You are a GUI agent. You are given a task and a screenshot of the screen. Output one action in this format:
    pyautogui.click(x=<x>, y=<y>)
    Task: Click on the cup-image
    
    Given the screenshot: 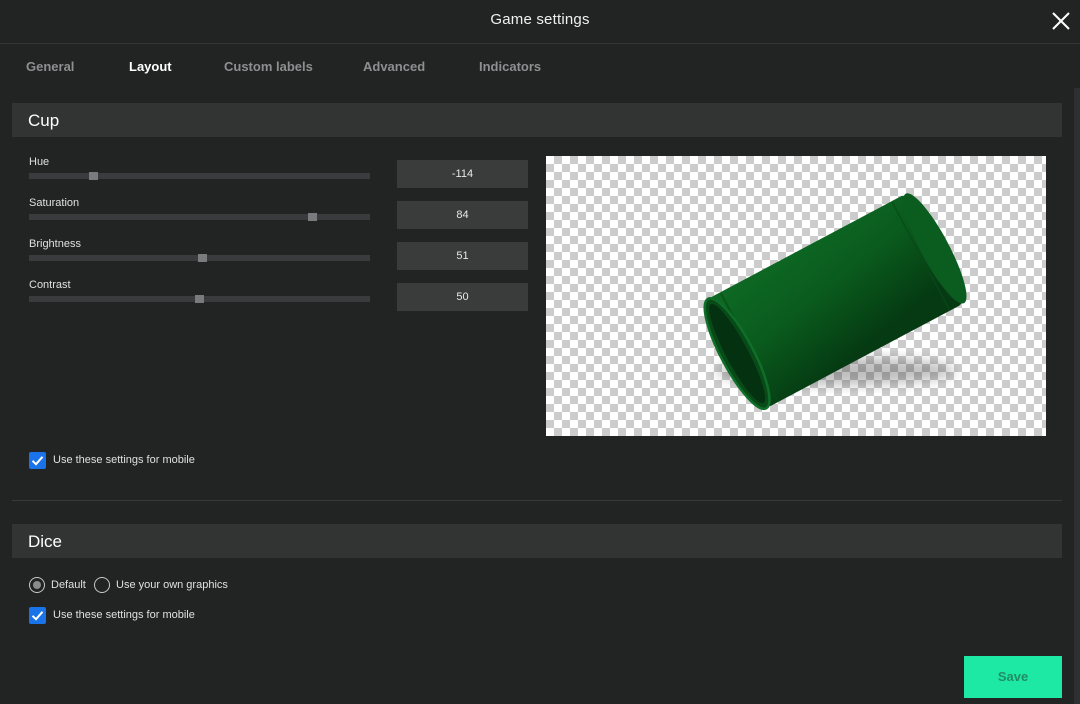 What is the action you would take?
    pyautogui.click(x=835, y=302)
    